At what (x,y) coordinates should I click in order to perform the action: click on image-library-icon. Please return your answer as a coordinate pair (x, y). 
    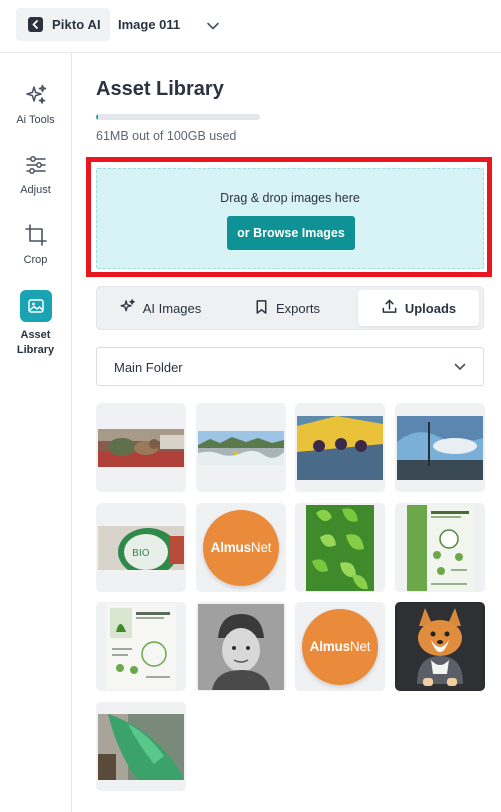
    Looking at the image, I should click on (35, 306).